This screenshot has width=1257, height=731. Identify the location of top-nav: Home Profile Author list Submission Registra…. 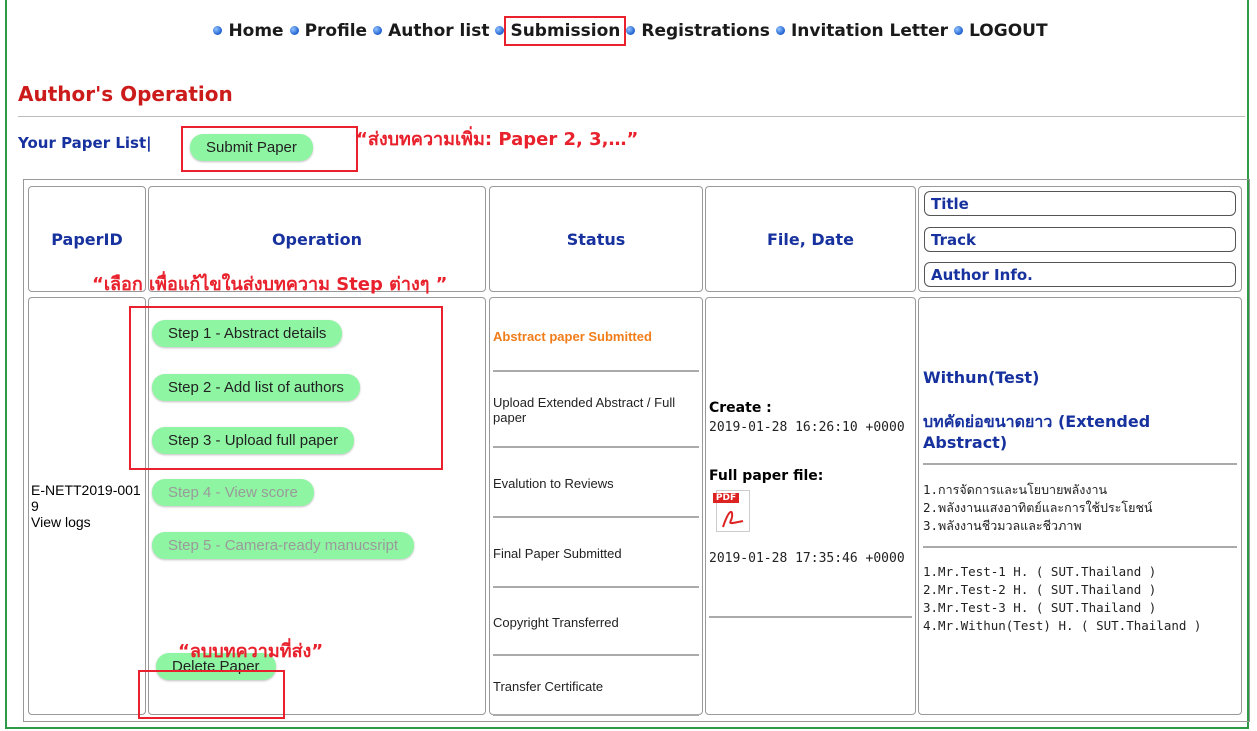
(628, 31).